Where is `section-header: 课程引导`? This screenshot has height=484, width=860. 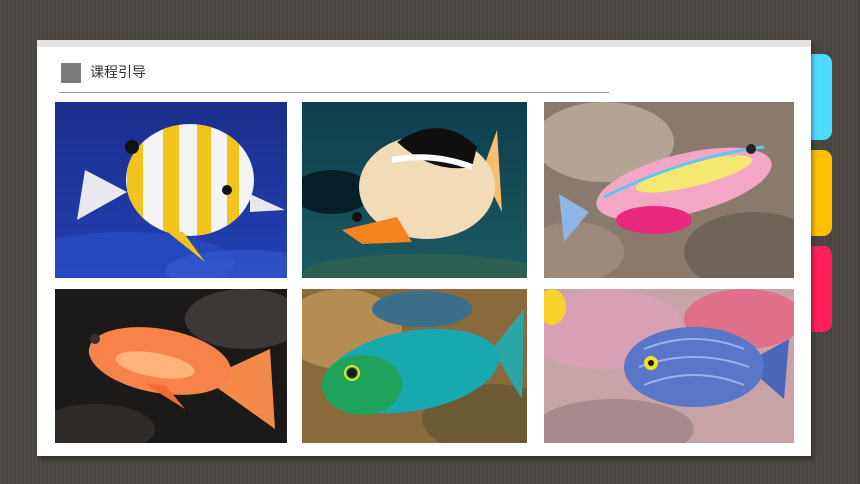
section-header: 课程引导 is located at coordinates (334, 76).